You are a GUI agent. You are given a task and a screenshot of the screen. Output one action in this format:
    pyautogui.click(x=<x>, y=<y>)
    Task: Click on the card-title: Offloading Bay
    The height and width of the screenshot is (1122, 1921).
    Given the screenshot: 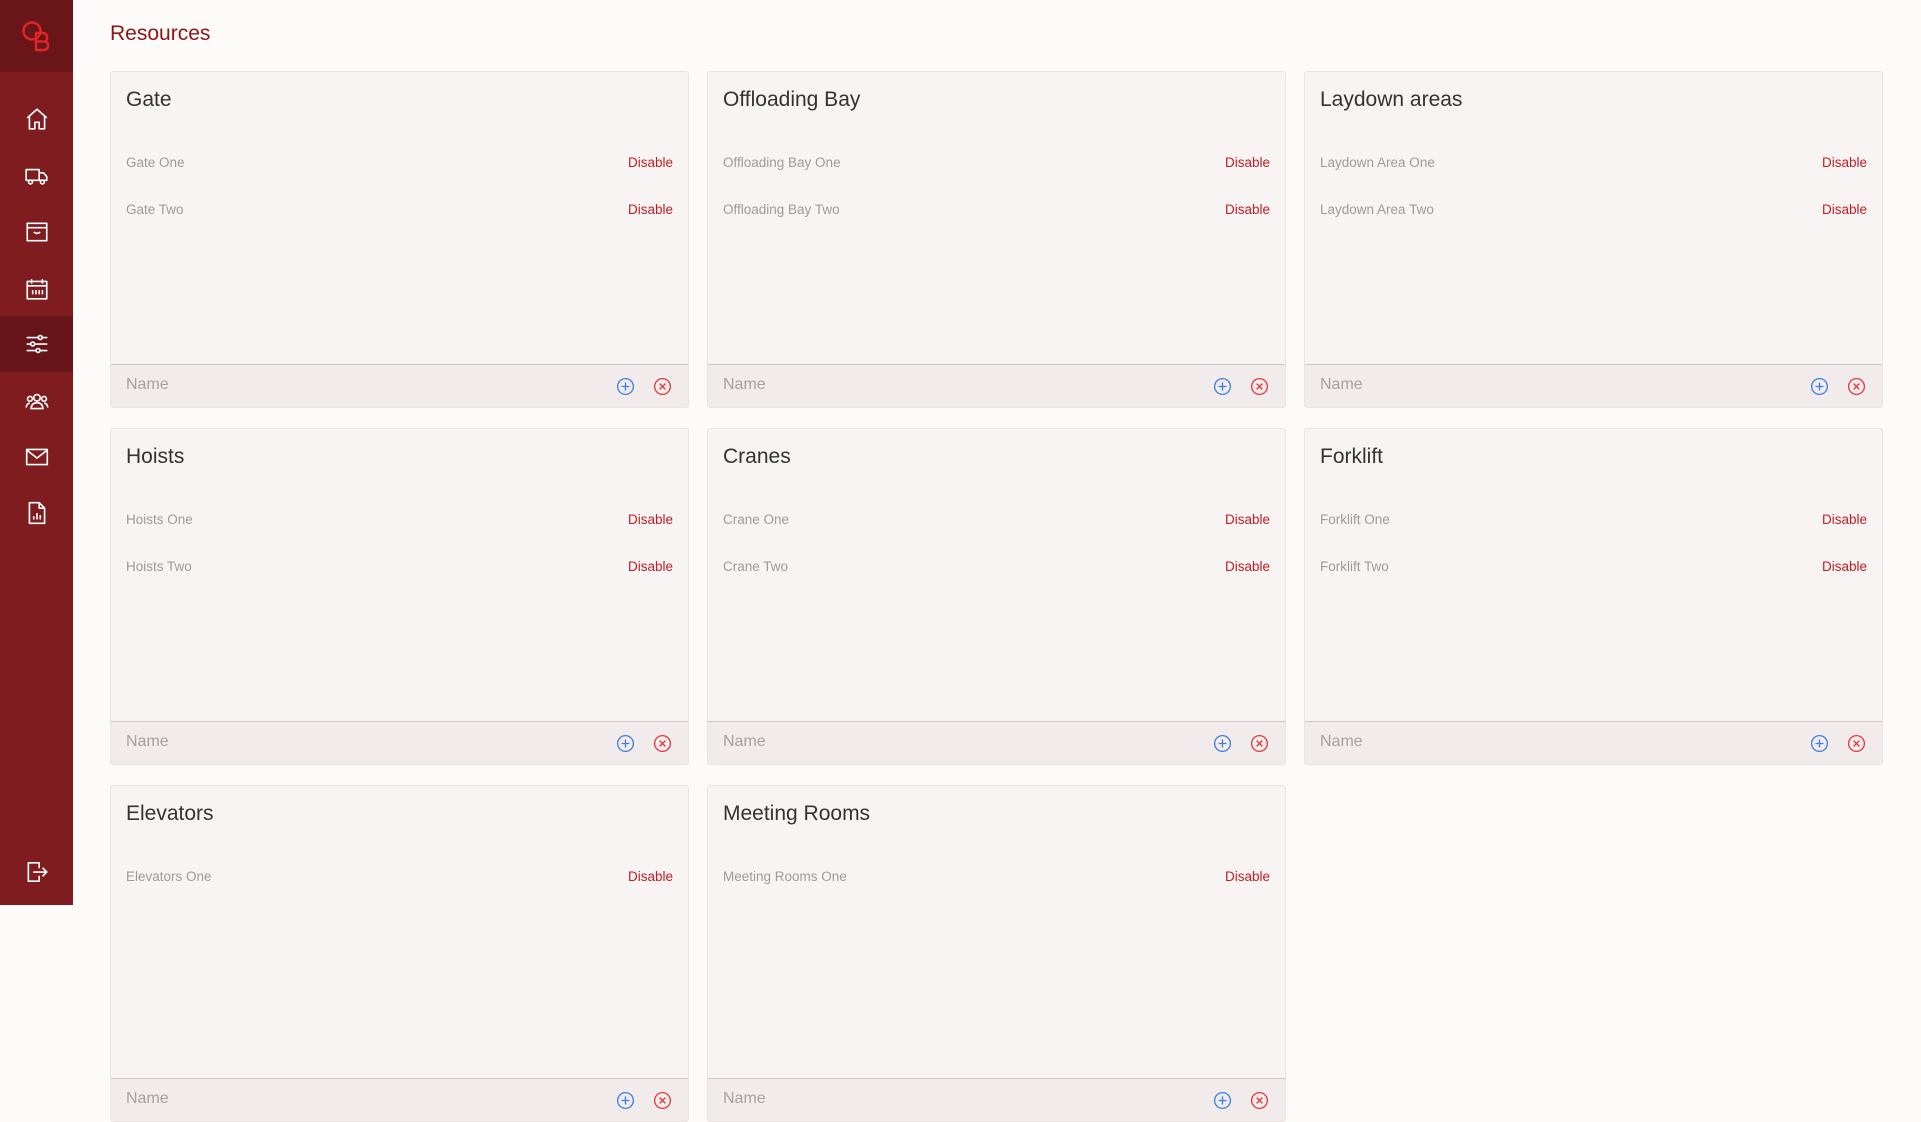 What is the action you would take?
    pyautogui.click(x=791, y=100)
    